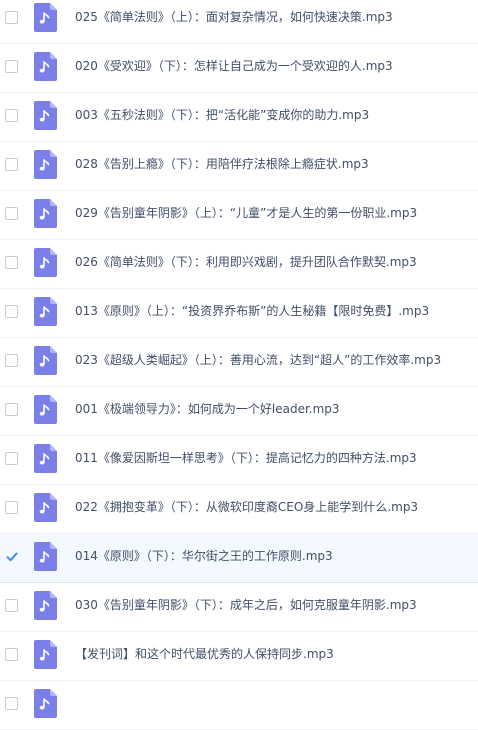 Image resolution: width=478 pixels, height=730 pixels. Describe the element at coordinates (207, 409) in the screenshot. I see `file-name: 001《极端领导力》：如何成为一个好leader.mp3` at that location.